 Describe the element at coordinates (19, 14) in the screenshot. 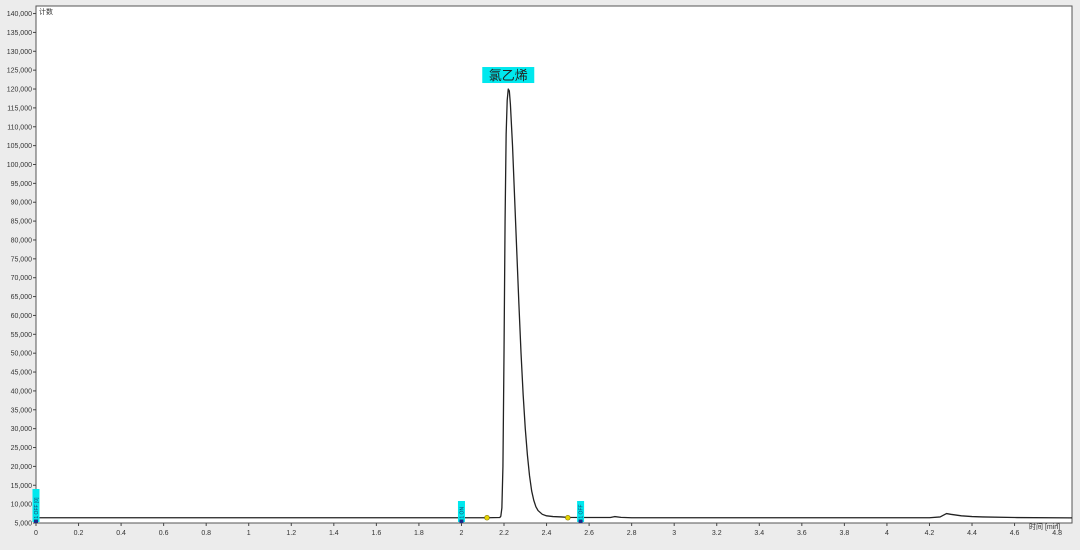

I see `y-tick-label: 140,000` at that location.